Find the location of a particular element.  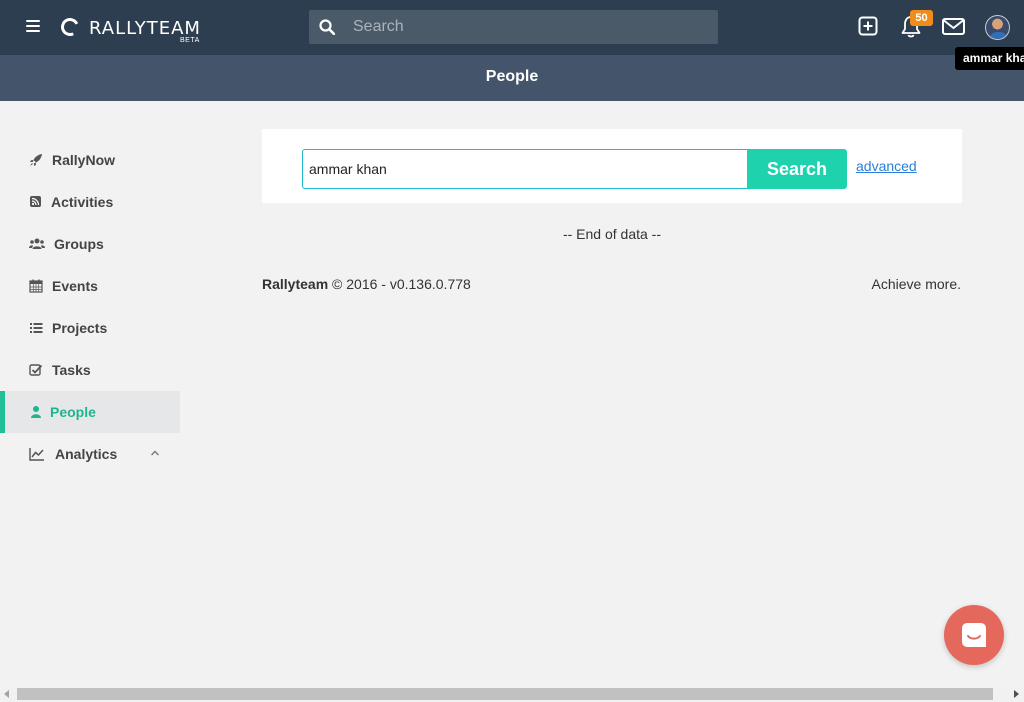

sidebar-item-groups: Groups is located at coordinates (90, 244).